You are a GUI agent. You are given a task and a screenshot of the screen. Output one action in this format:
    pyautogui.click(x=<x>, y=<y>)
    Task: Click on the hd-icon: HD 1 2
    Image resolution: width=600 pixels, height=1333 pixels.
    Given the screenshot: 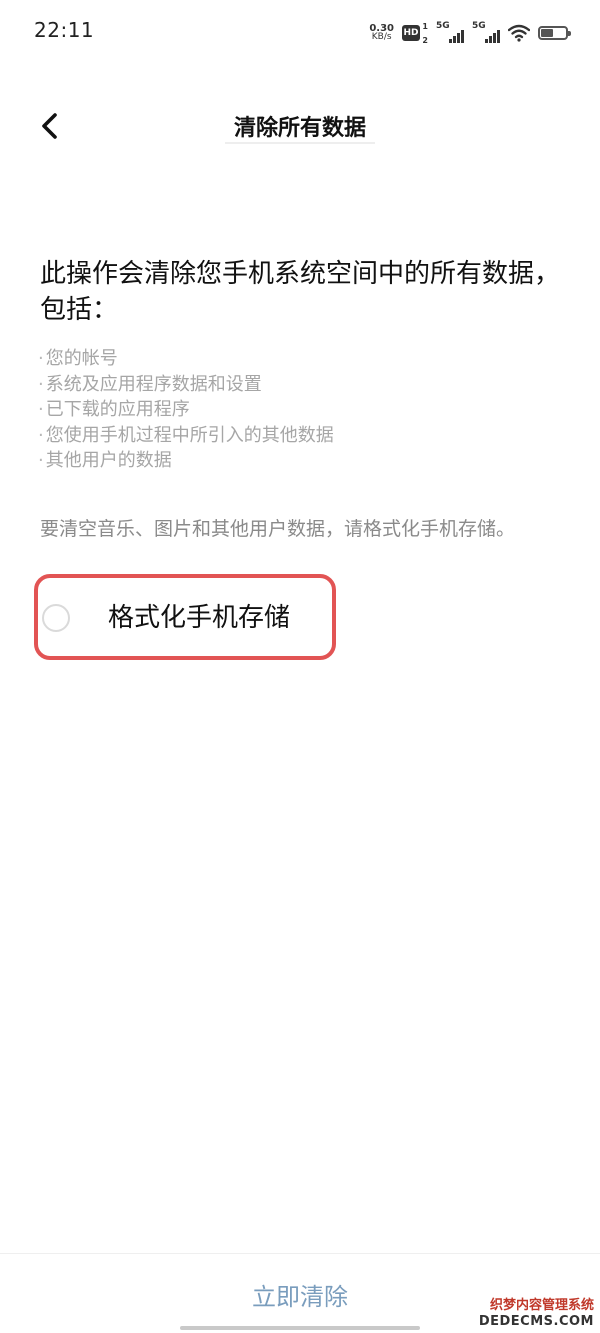 What is the action you would take?
    pyautogui.click(x=415, y=33)
    